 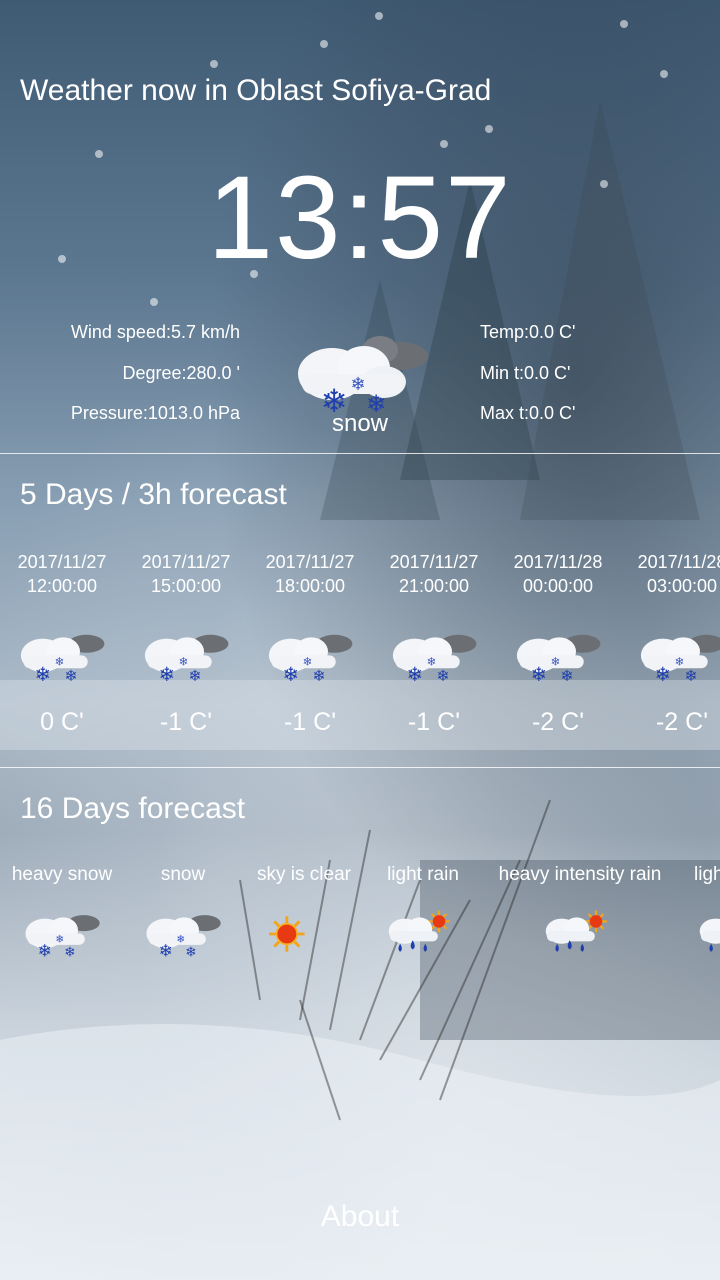 I want to click on forecast-16day-label: heavy snow, so click(x=62, y=874).